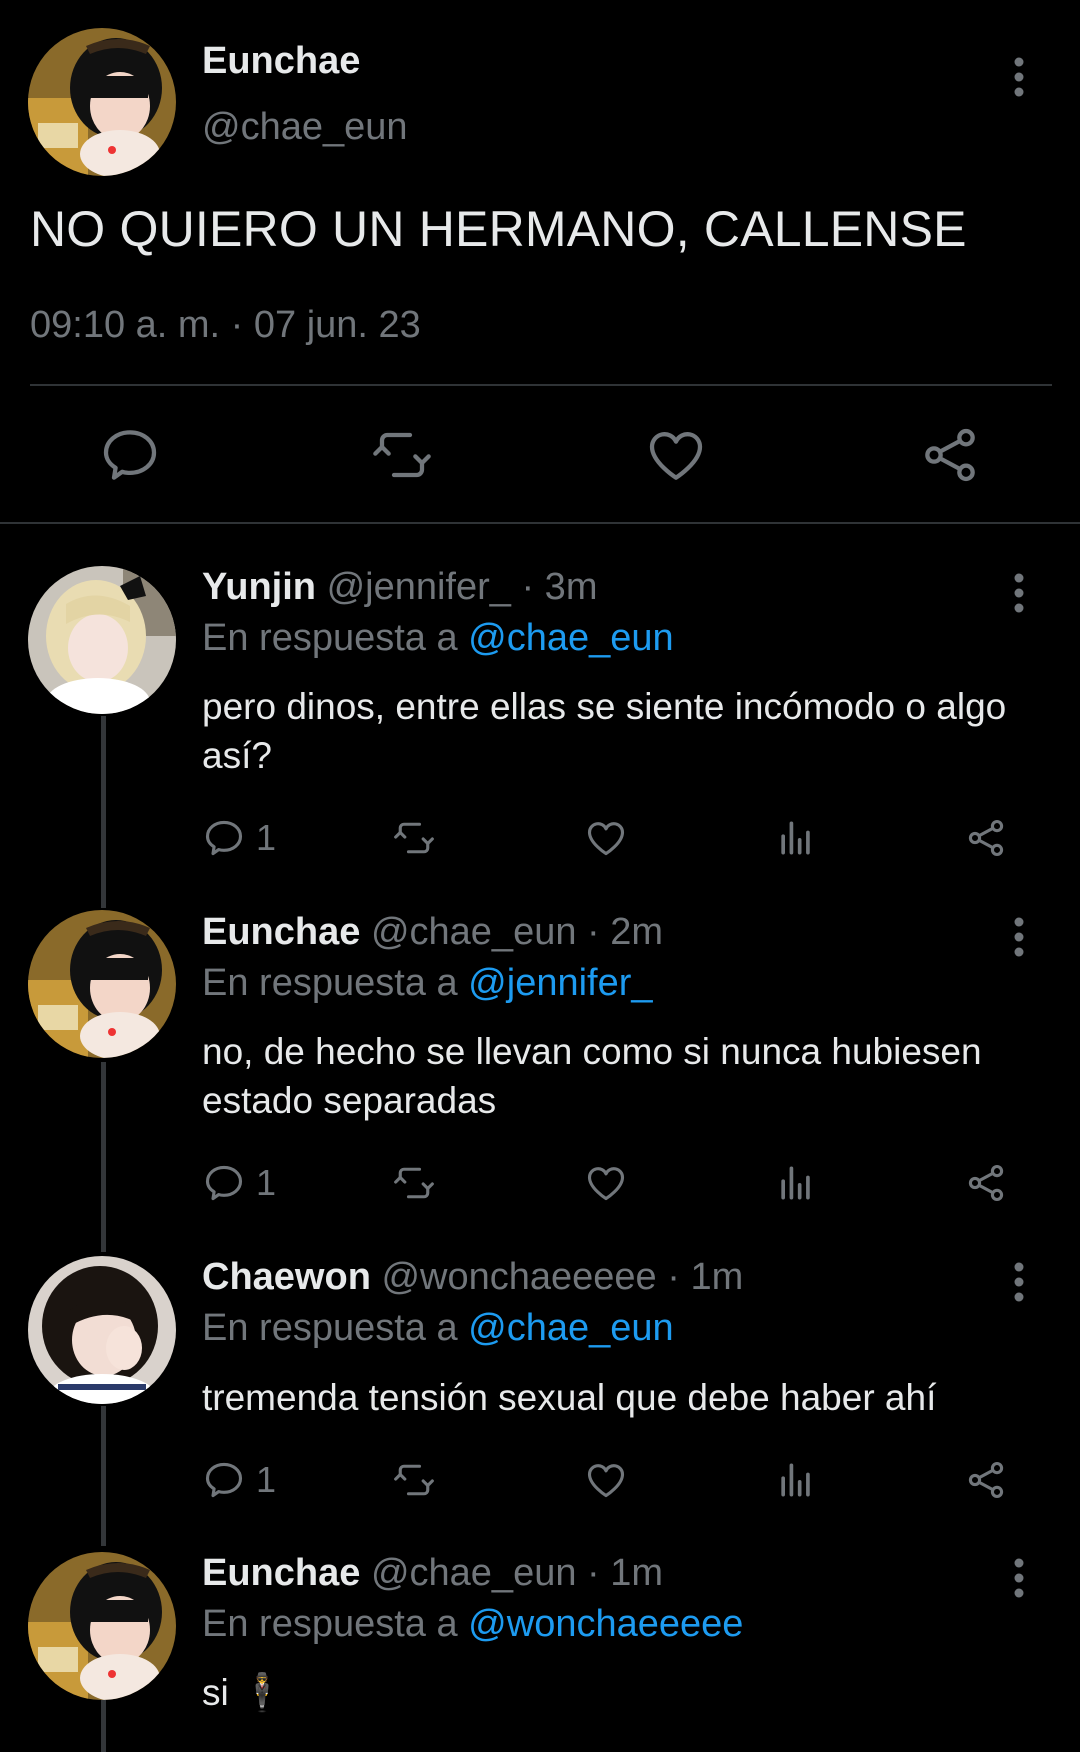  What do you see at coordinates (560, 983) in the screenshot?
I see `reply-to-link: @jennifer_` at bounding box center [560, 983].